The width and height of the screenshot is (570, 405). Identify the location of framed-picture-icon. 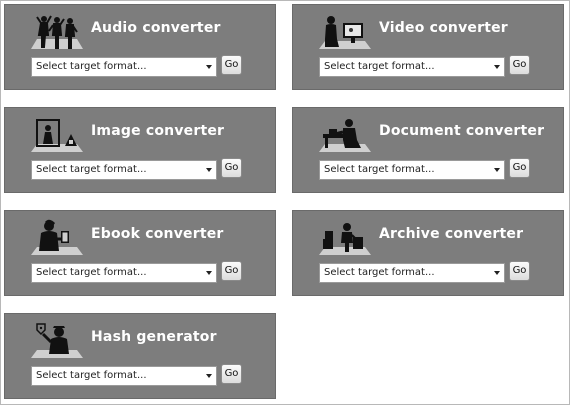
(57, 134).